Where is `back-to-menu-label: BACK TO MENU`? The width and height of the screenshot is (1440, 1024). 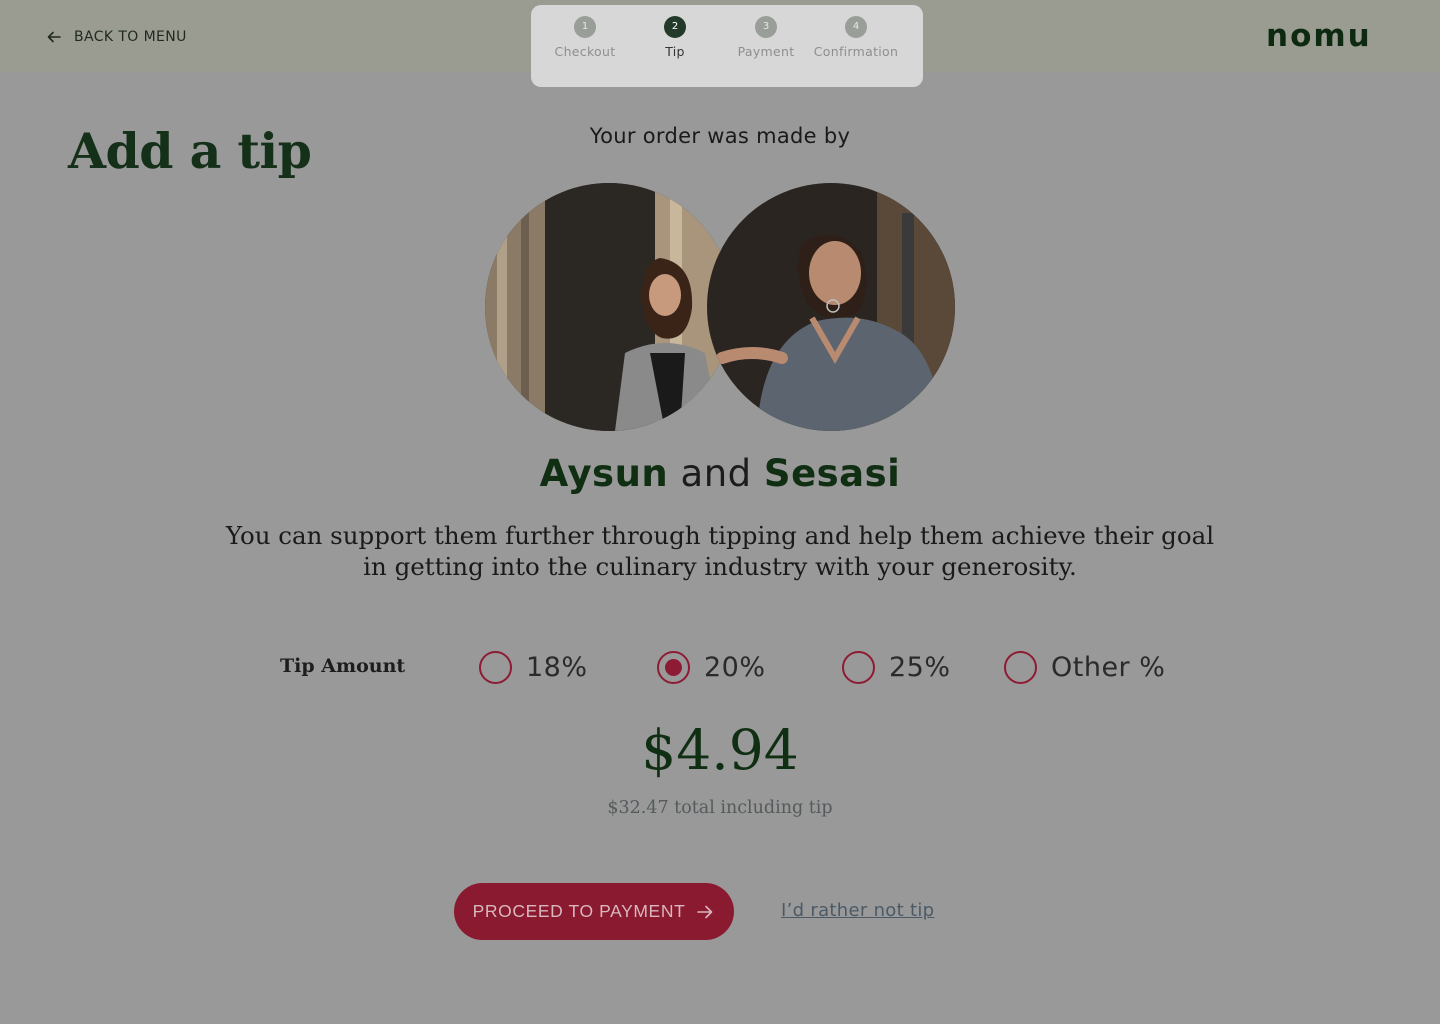 back-to-menu-label: BACK TO MENU is located at coordinates (130, 37).